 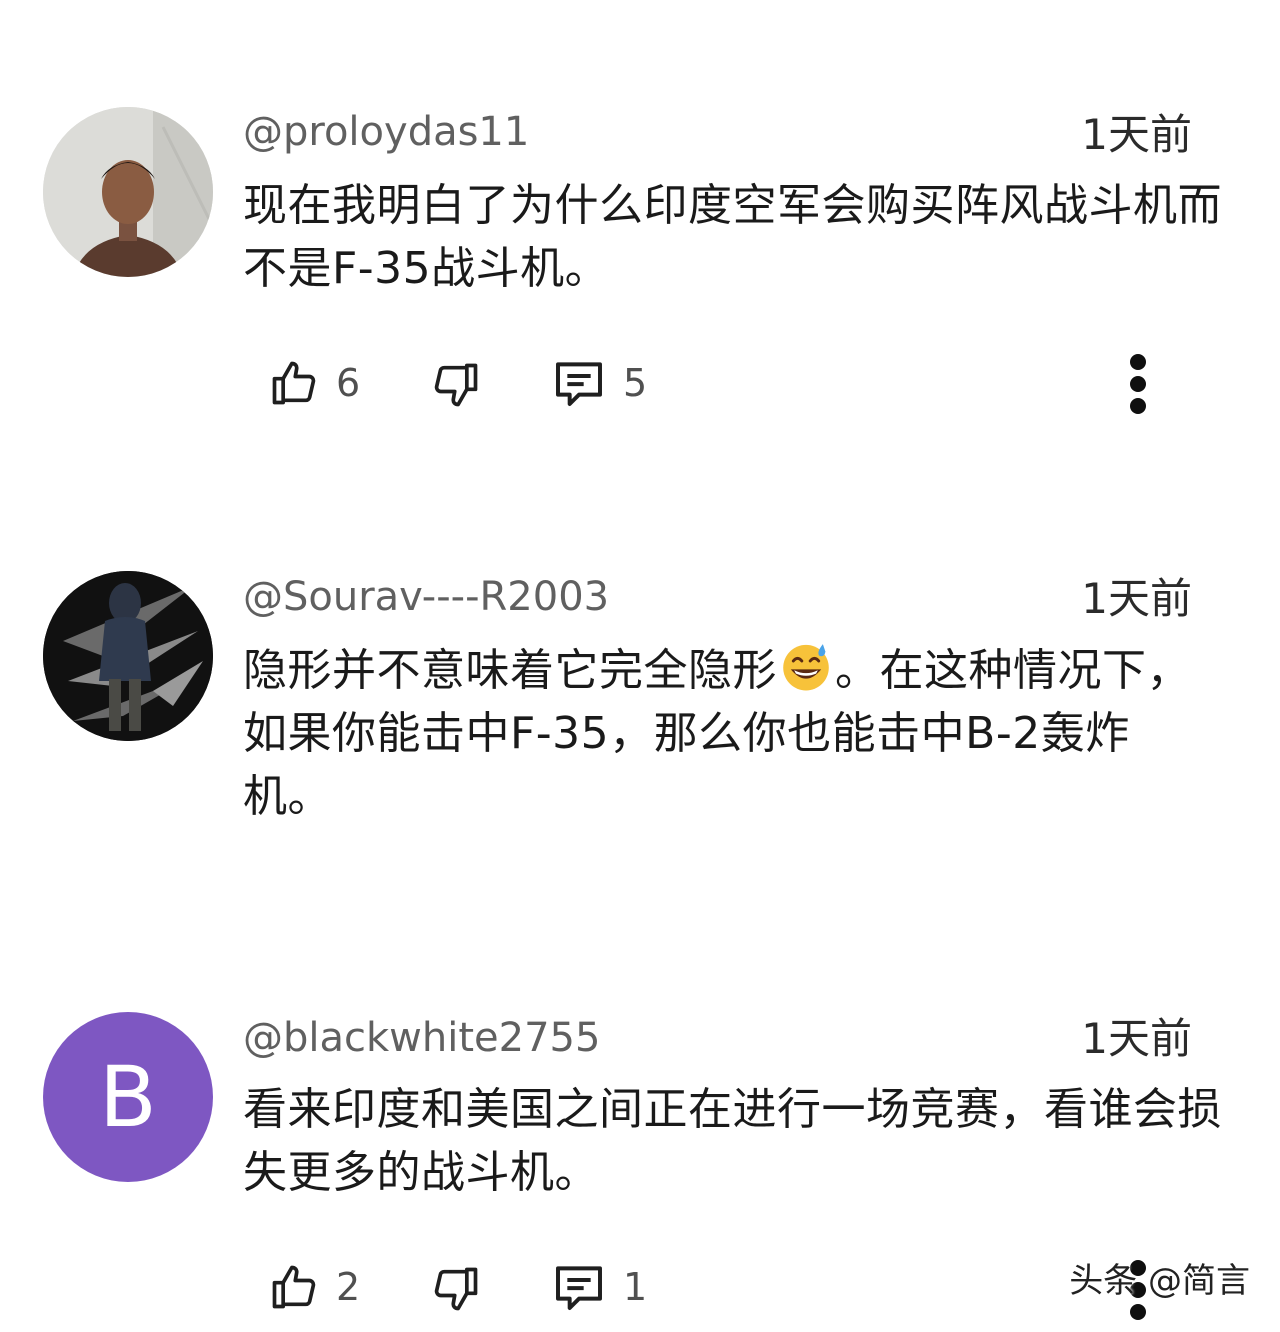 What do you see at coordinates (348, 1287) in the screenshot?
I see `like-count: 2` at bounding box center [348, 1287].